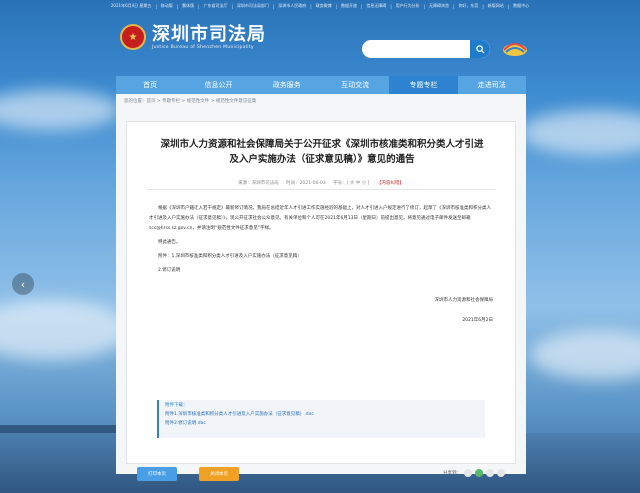 This screenshot has width=640, height=493. Describe the element at coordinates (292, 6) in the screenshot. I see `topbar-link: 深圳市人民政府` at that location.